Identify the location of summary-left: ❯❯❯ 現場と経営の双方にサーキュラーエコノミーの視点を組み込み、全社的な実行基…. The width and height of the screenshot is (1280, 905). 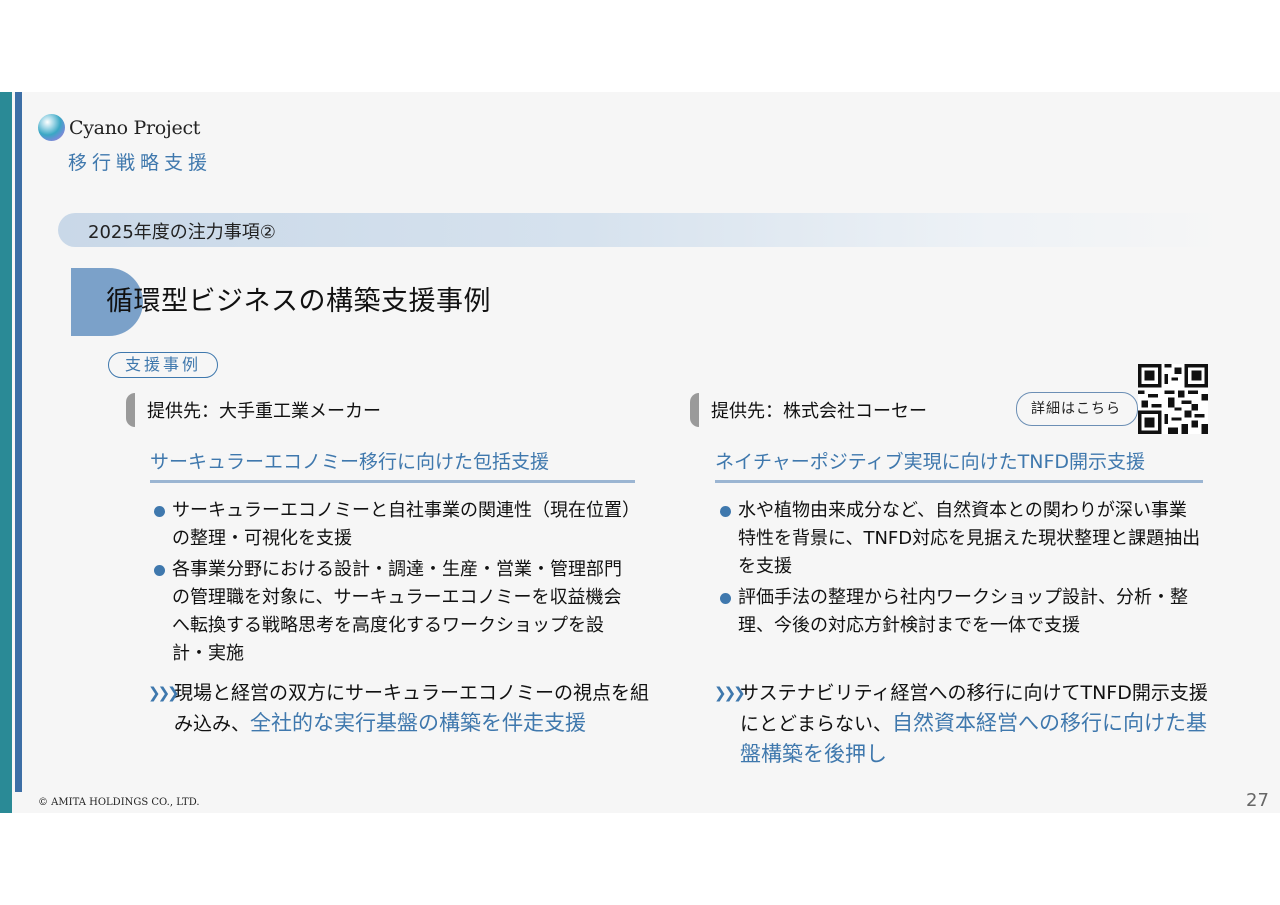
(403, 708).